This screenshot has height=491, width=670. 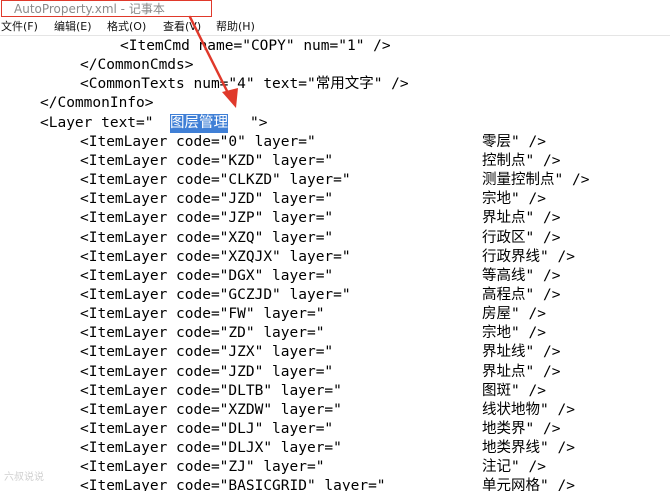 What do you see at coordinates (335, 103) in the screenshot?
I see `text-line: </CommonInfo>` at bounding box center [335, 103].